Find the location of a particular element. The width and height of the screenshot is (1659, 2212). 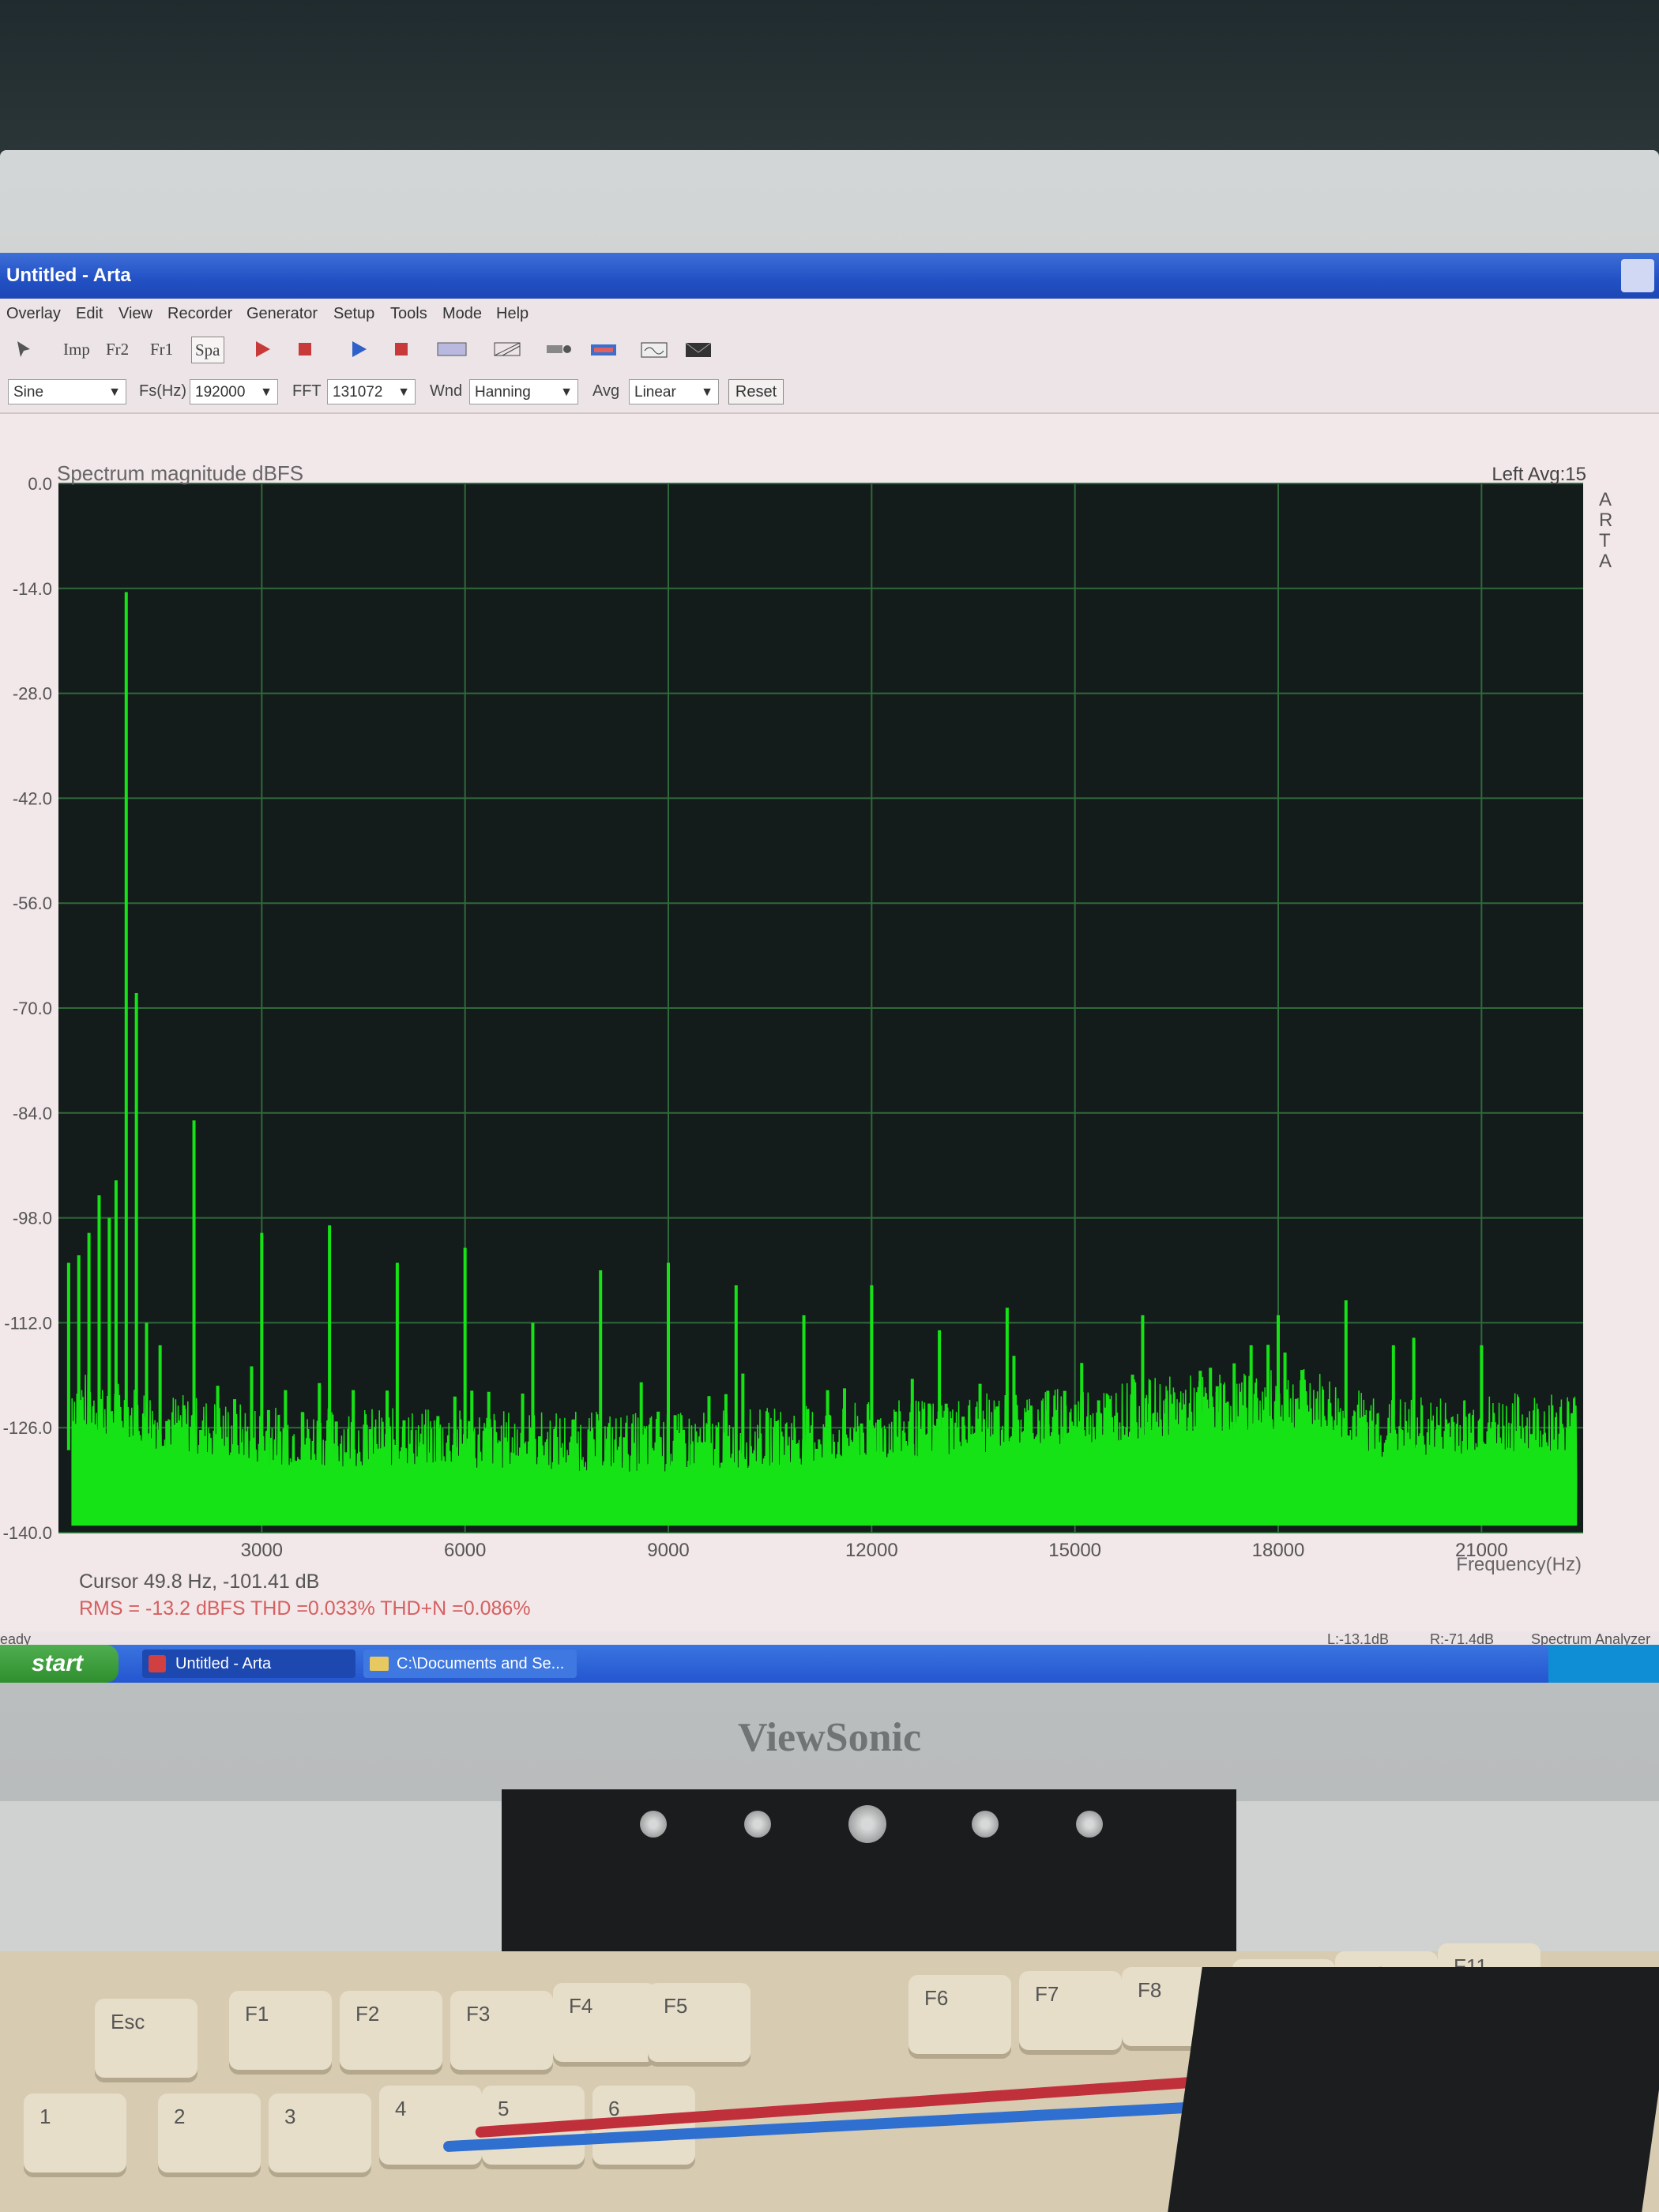

arta-app-icon is located at coordinates (158, 1664).